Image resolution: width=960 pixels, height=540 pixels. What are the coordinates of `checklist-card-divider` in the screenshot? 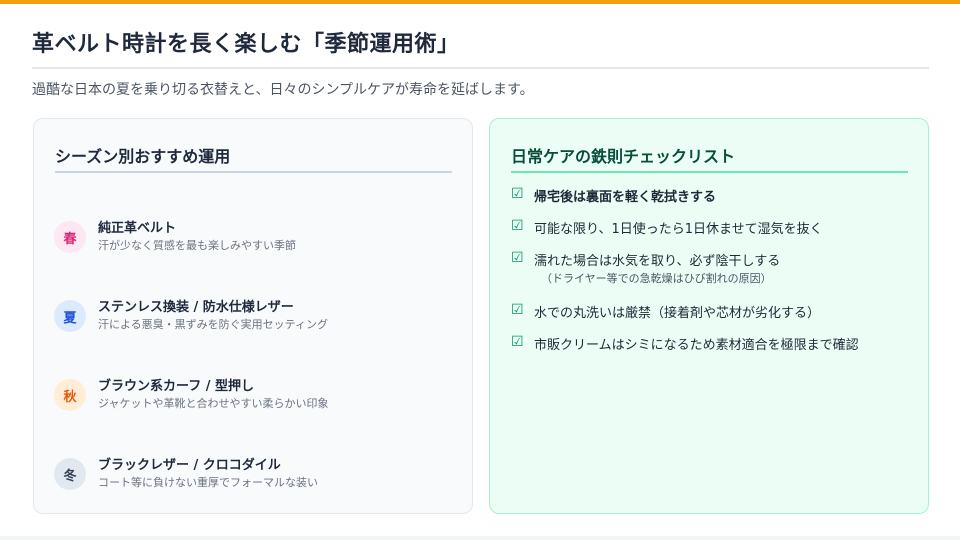 It's located at (709, 172).